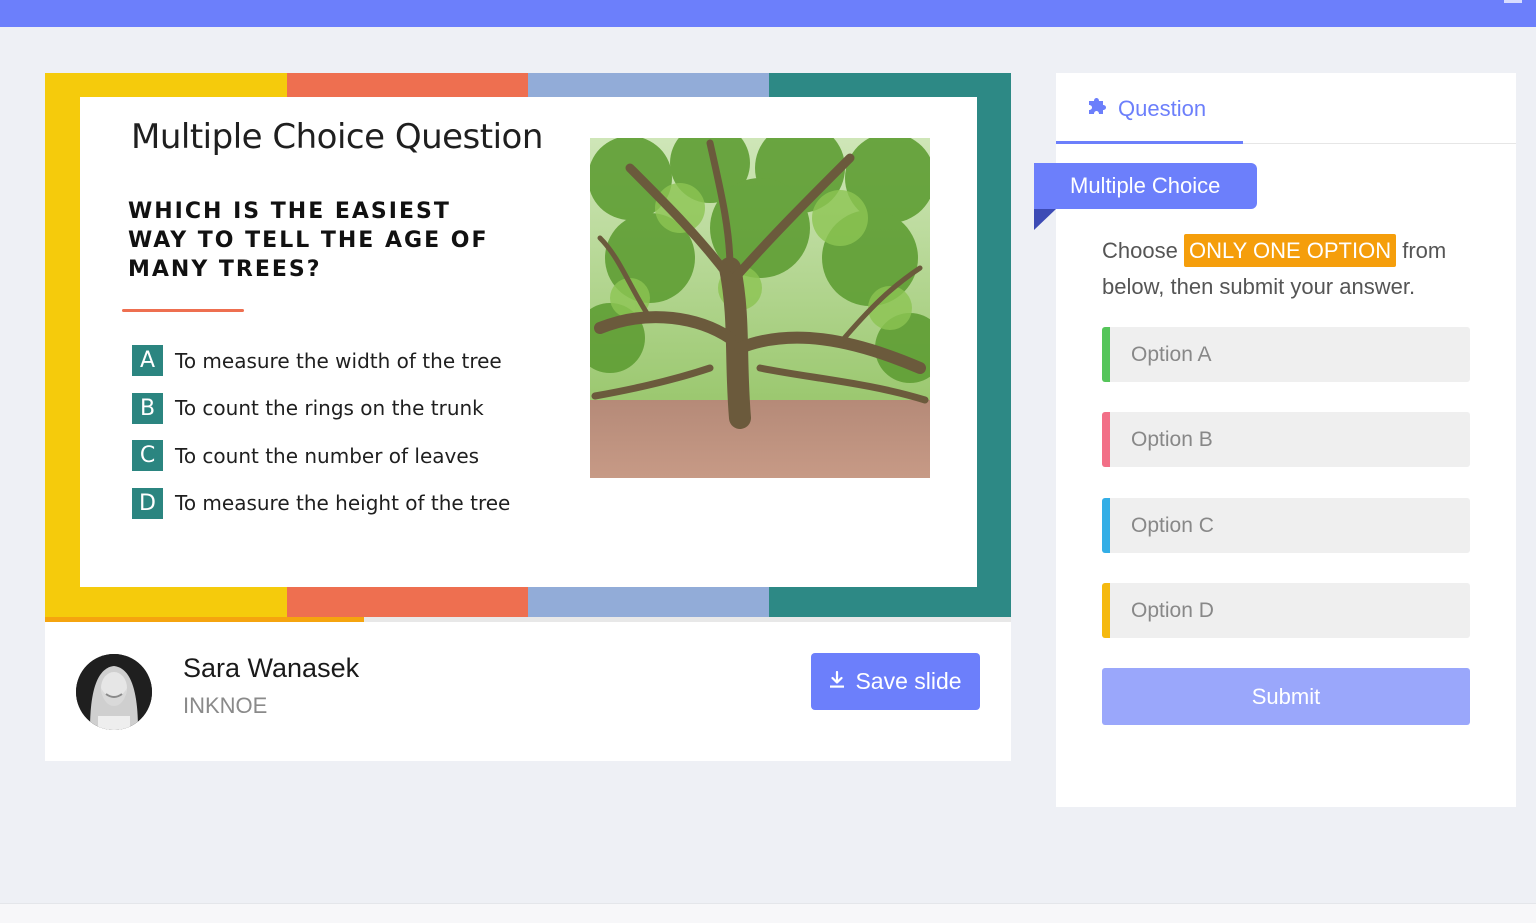 This screenshot has width=1536, height=923. What do you see at coordinates (1045, 219) in the screenshot?
I see `ribbon-fold` at bounding box center [1045, 219].